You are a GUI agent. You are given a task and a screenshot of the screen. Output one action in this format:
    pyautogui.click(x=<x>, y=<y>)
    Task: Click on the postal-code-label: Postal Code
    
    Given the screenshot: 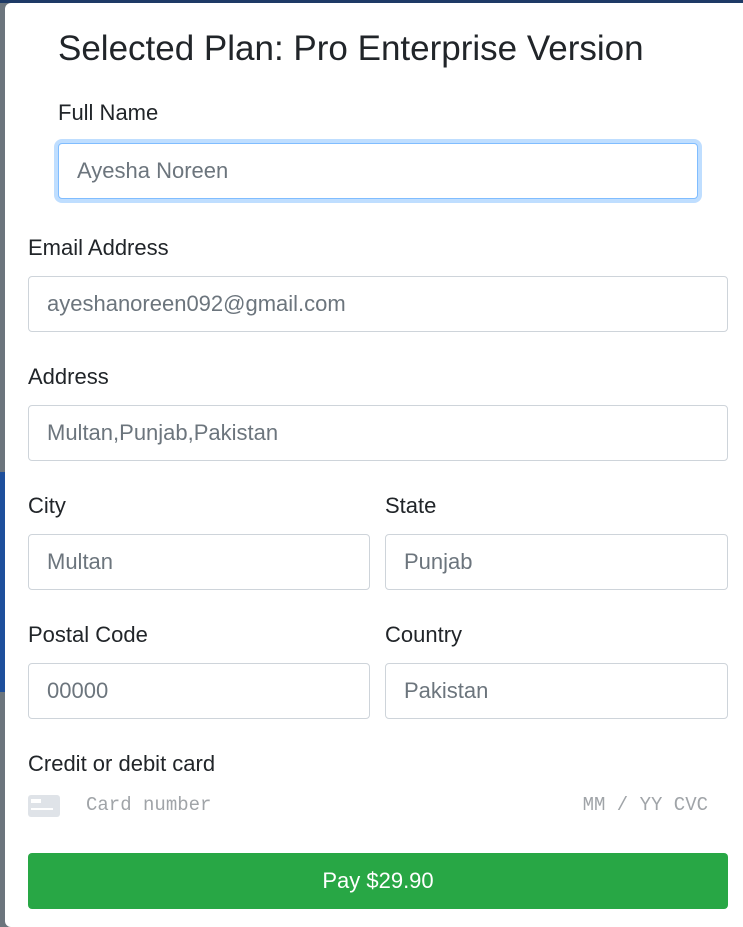 What is the action you would take?
    pyautogui.click(x=88, y=634)
    